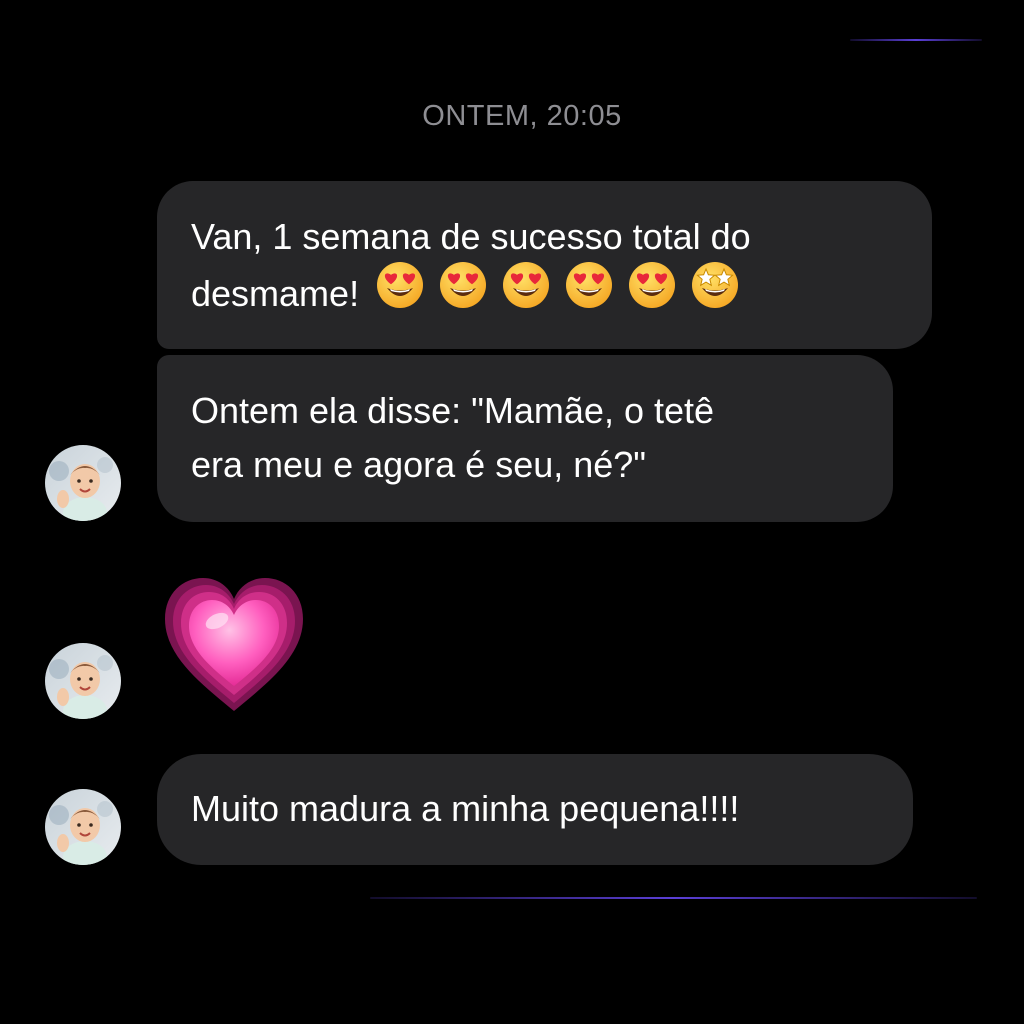 This screenshot has width=1024, height=1024. Describe the element at coordinates (419, 464) in the screenshot. I see `message-text-line: era meu e agora é seu, né?"` at that location.